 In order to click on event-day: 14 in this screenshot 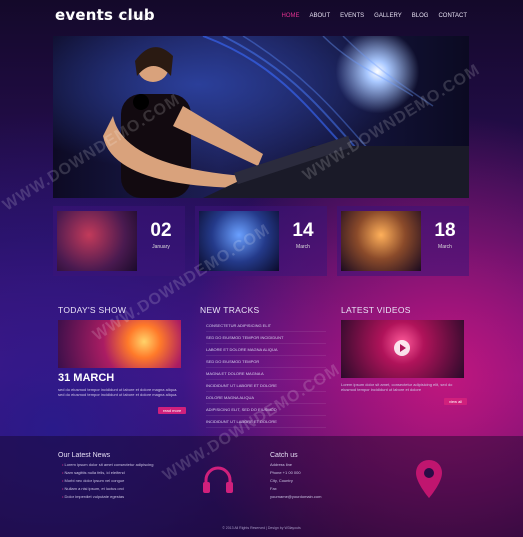, I will do `click(303, 230)`.